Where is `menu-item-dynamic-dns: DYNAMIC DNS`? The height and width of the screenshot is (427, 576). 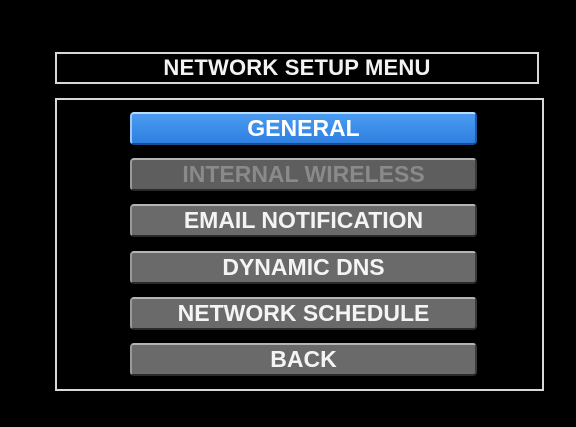
menu-item-dynamic-dns: DYNAMIC DNS is located at coordinates (303, 267).